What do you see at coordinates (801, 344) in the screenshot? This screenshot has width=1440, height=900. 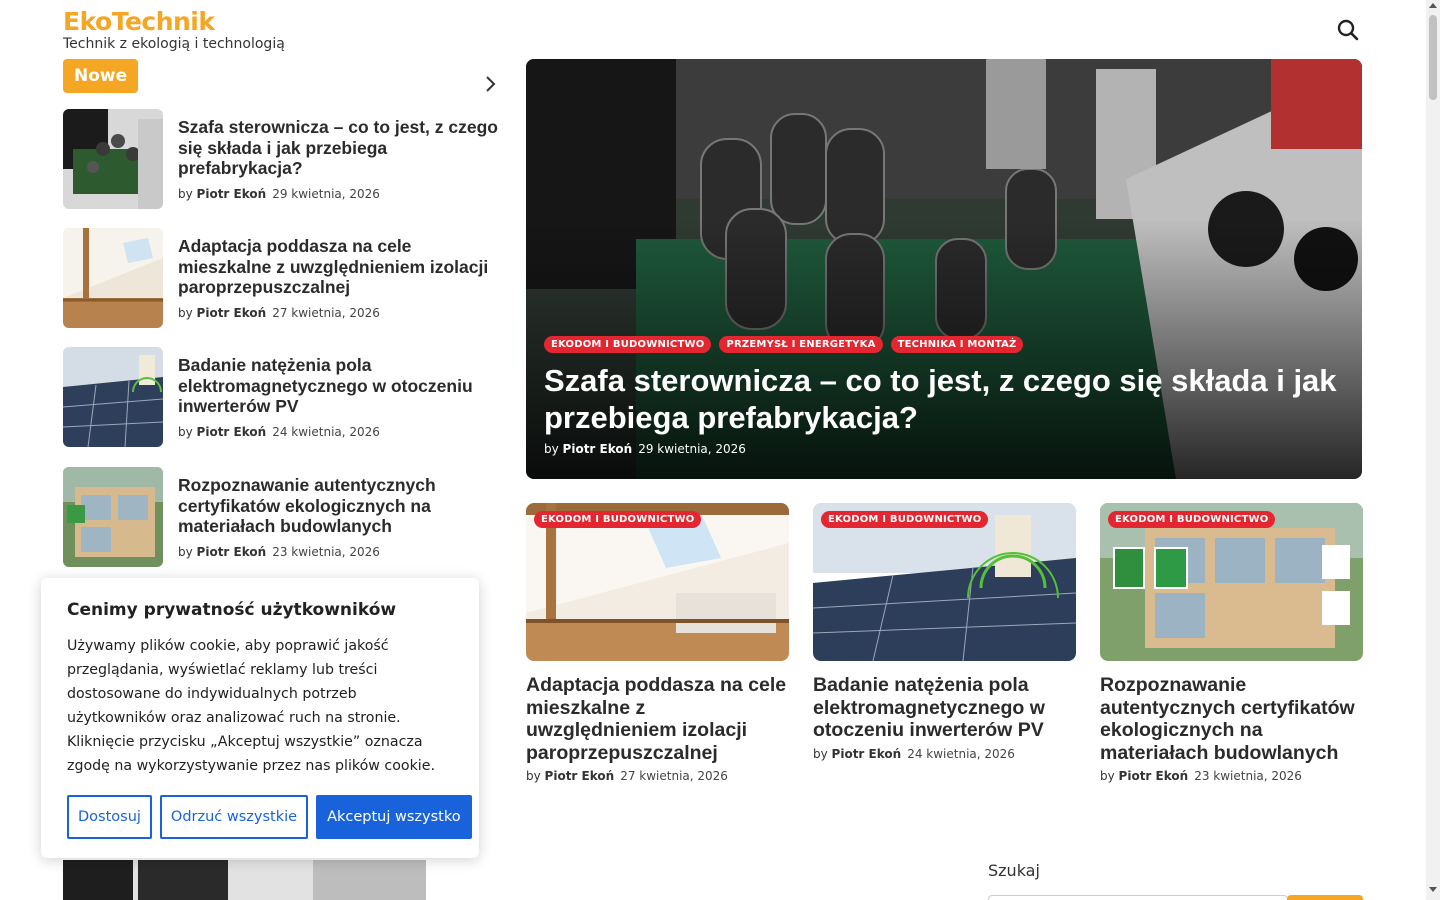 I see `category-tag: PRZEMYSŁ I ENERGETYKA` at bounding box center [801, 344].